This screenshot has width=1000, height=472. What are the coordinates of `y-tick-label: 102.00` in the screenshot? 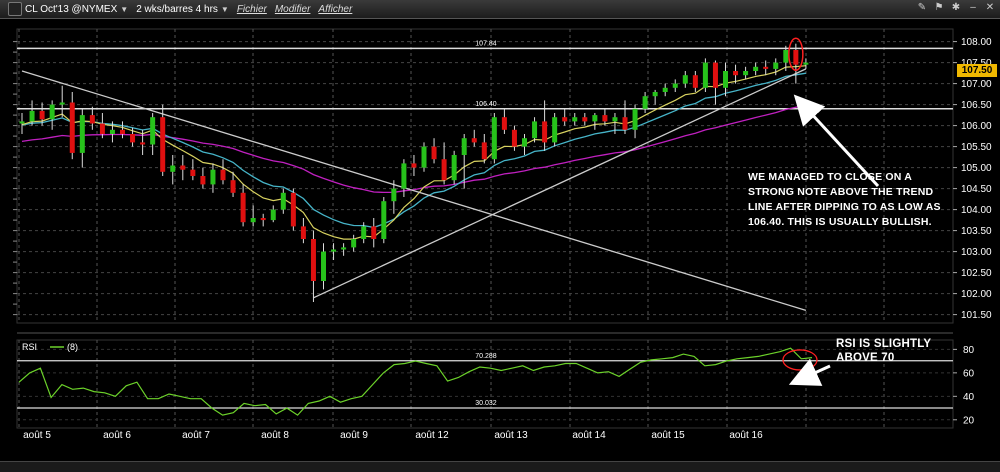 It's located at (976, 294).